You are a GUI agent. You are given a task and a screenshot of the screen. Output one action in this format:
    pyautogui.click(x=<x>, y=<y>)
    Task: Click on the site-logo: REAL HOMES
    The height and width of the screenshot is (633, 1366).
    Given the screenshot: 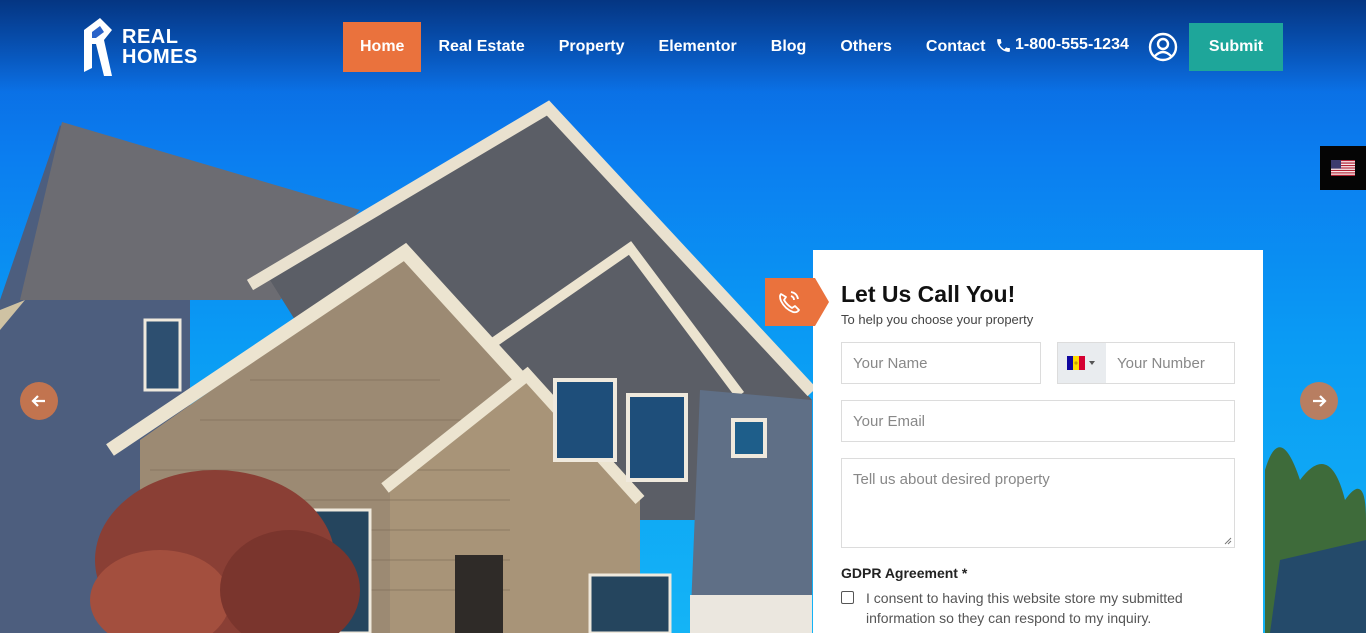 What is the action you would take?
    pyautogui.click(x=141, y=47)
    